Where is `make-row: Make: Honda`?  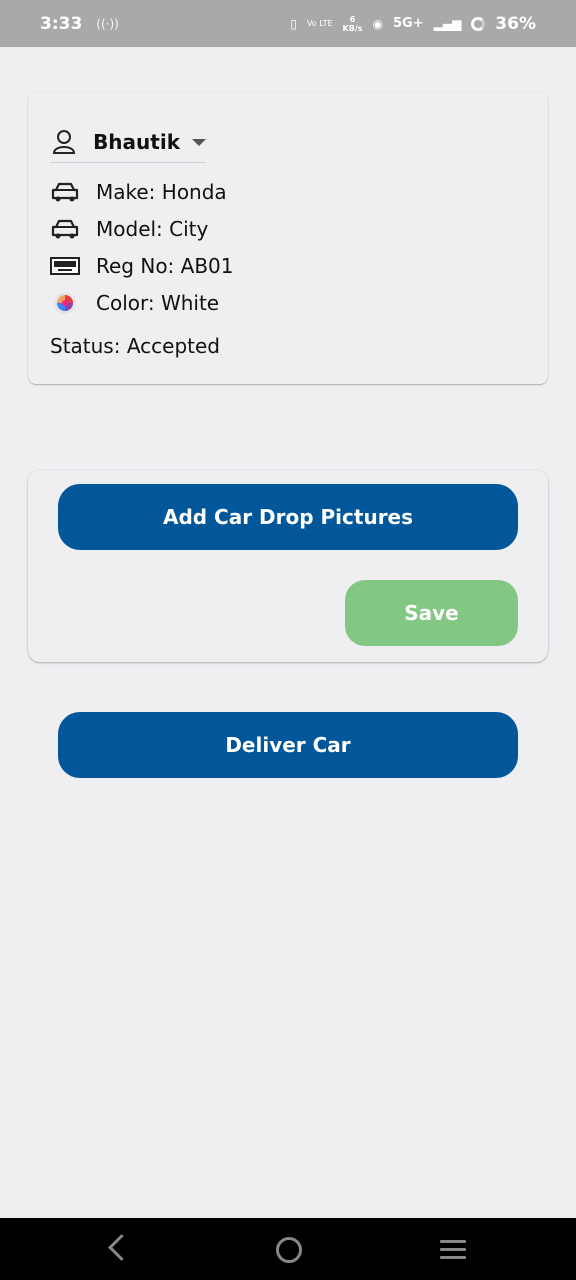 make-row: Make: Honda is located at coordinates (138, 192).